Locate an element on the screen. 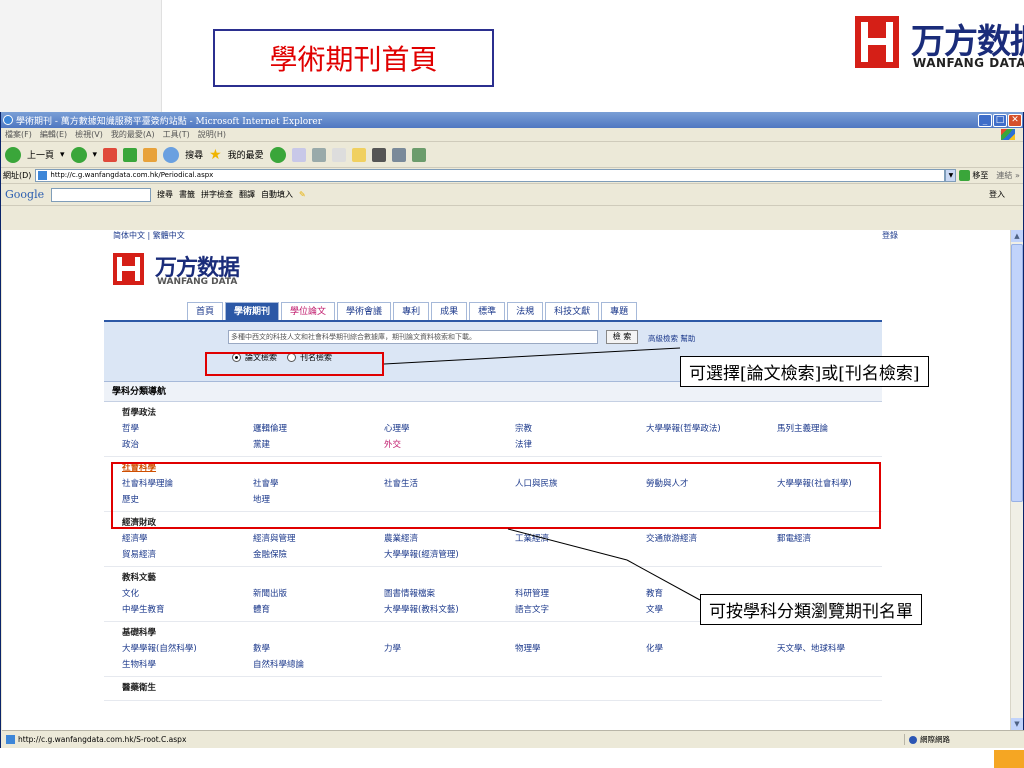 This screenshot has height=768, width=1024. tab-patents: 專利 is located at coordinates (411, 311).